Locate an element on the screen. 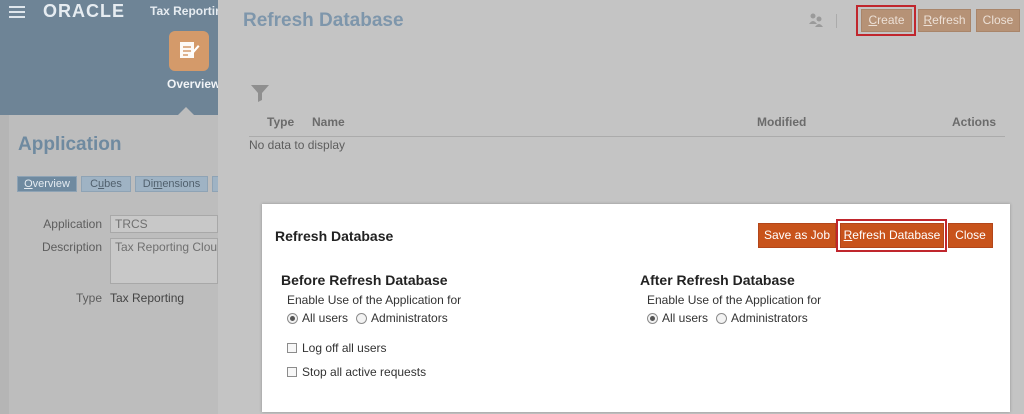  after-all-users-label: All users is located at coordinates (685, 318).